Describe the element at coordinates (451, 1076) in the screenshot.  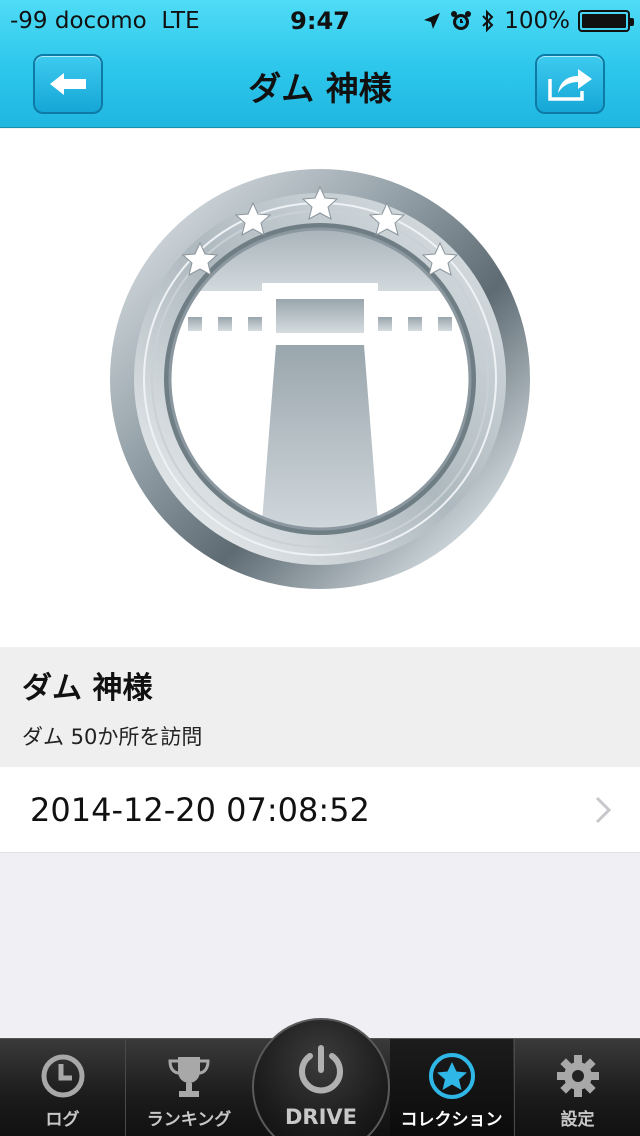
I see `star-circle-icon` at that location.